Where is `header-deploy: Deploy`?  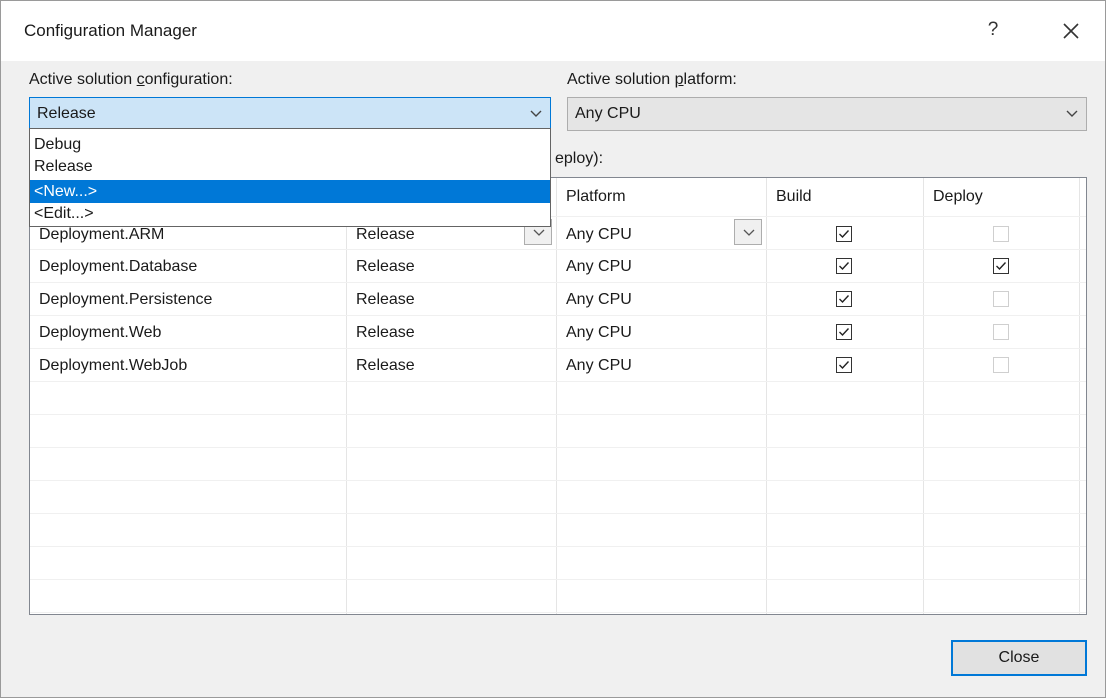
header-deploy: Deploy is located at coordinates (1002, 197).